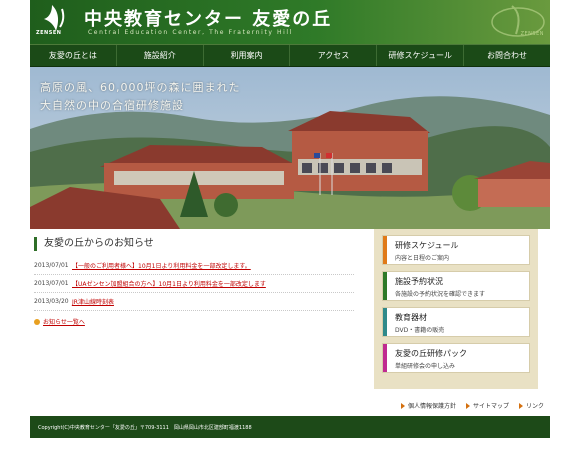 The image size is (580, 451). What do you see at coordinates (49, 33) in the screenshot?
I see `logo-label: ZENSEN` at bounding box center [49, 33].